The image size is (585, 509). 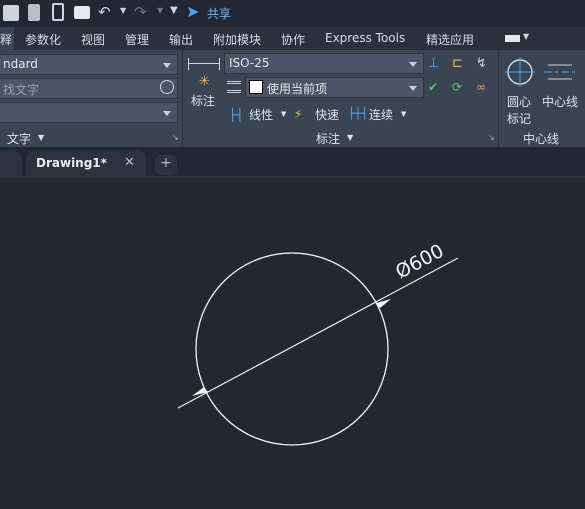 I want to click on redo-dropdown-icon: ▼, so click(x=160, y=10).